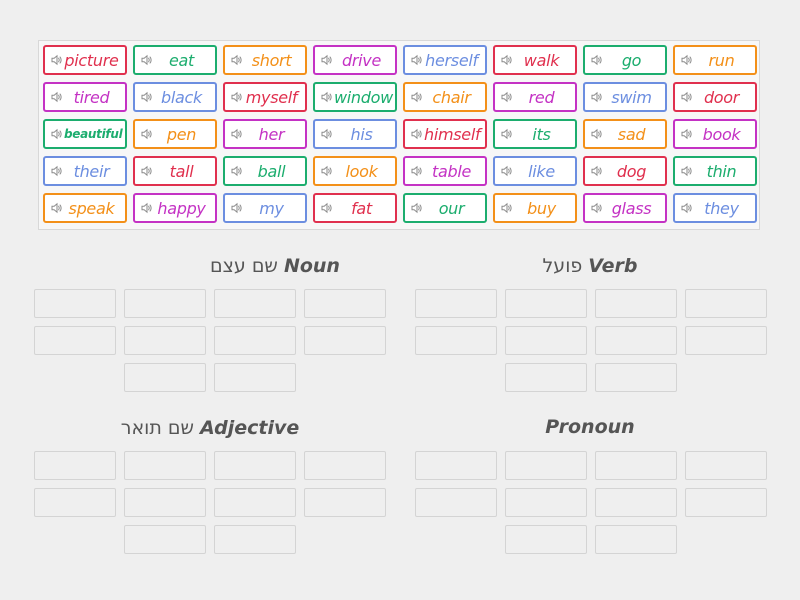 The height and width of the screenshot is (600, 800). What do you see at coordinates (175, 171) in the screenshot?
I see `word-tile-tall: tall` at bounding box center [175, 171].